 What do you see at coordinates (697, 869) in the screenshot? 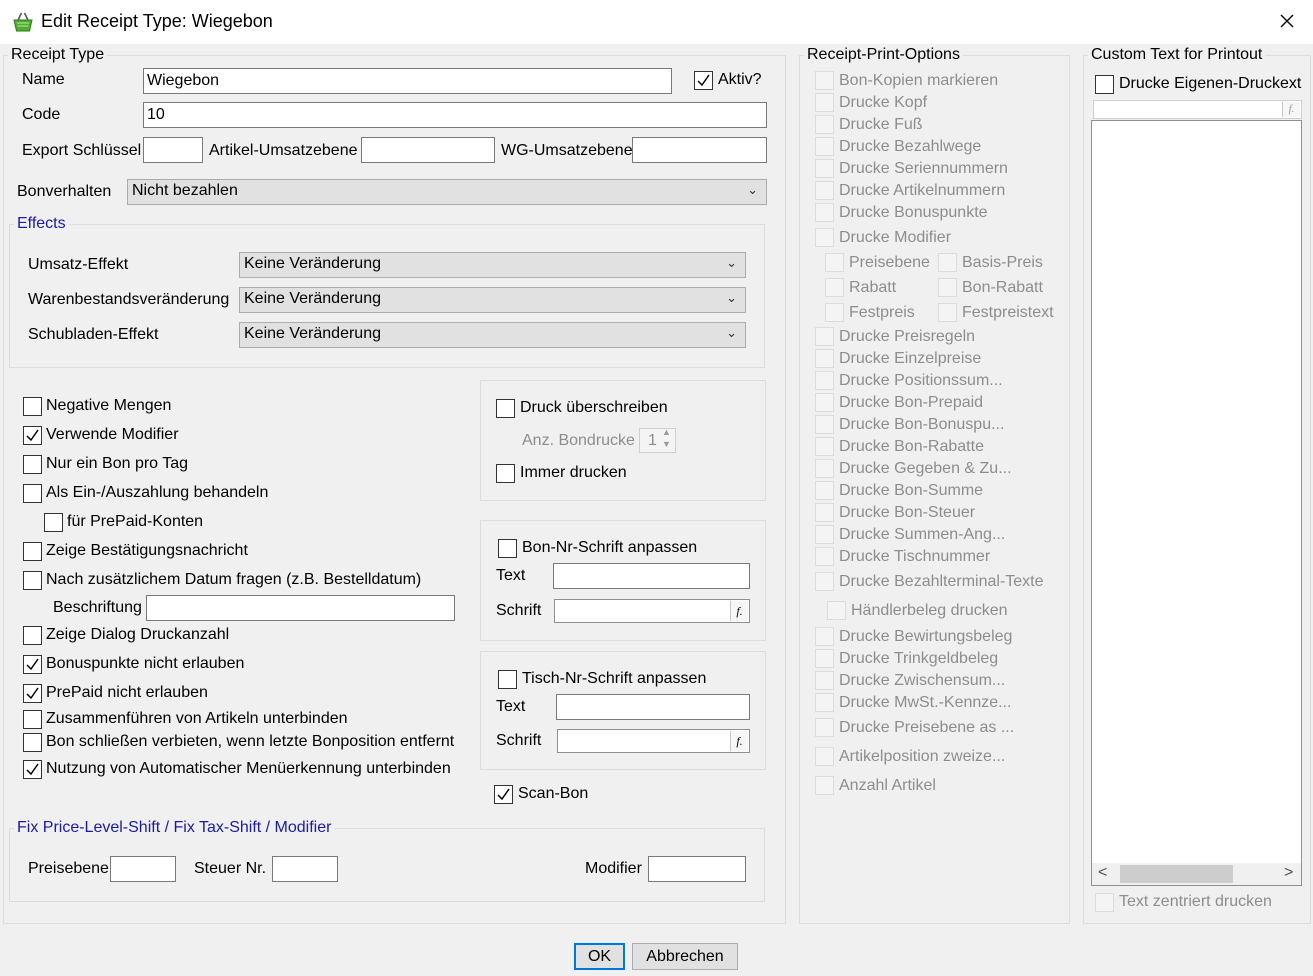
I see `modifier-input` at bounding box center [697, 869].